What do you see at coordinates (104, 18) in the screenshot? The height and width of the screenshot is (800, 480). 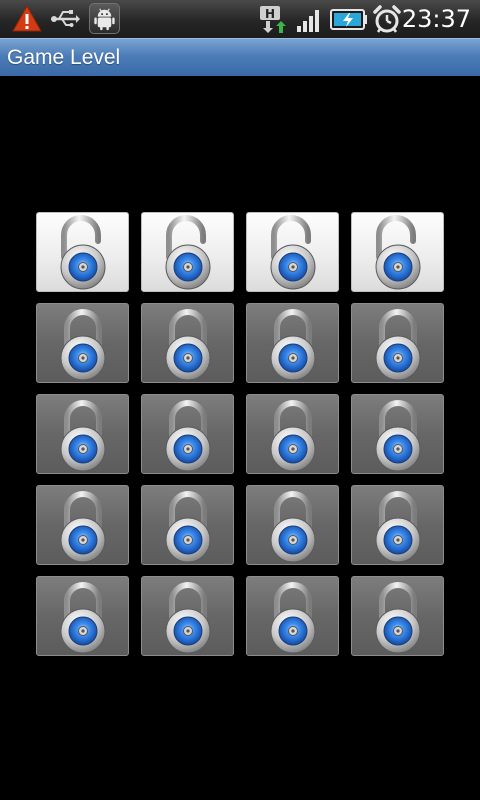 I see `android-debug-icon` at bounding box center [104, 18].